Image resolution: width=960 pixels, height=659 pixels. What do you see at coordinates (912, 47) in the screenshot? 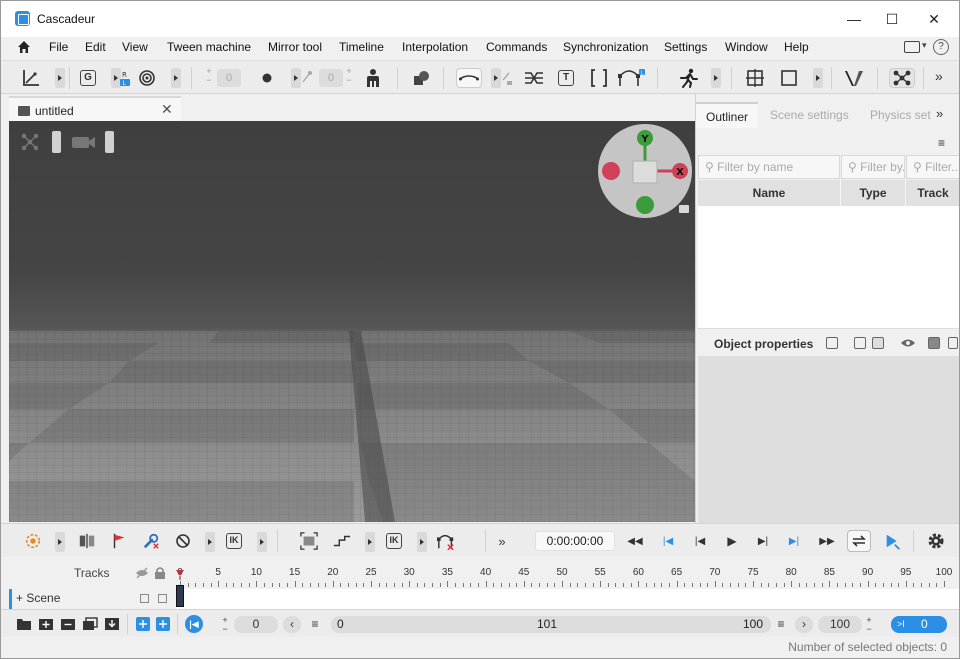
I see `layout-icon` at bounding box center [912, 47].